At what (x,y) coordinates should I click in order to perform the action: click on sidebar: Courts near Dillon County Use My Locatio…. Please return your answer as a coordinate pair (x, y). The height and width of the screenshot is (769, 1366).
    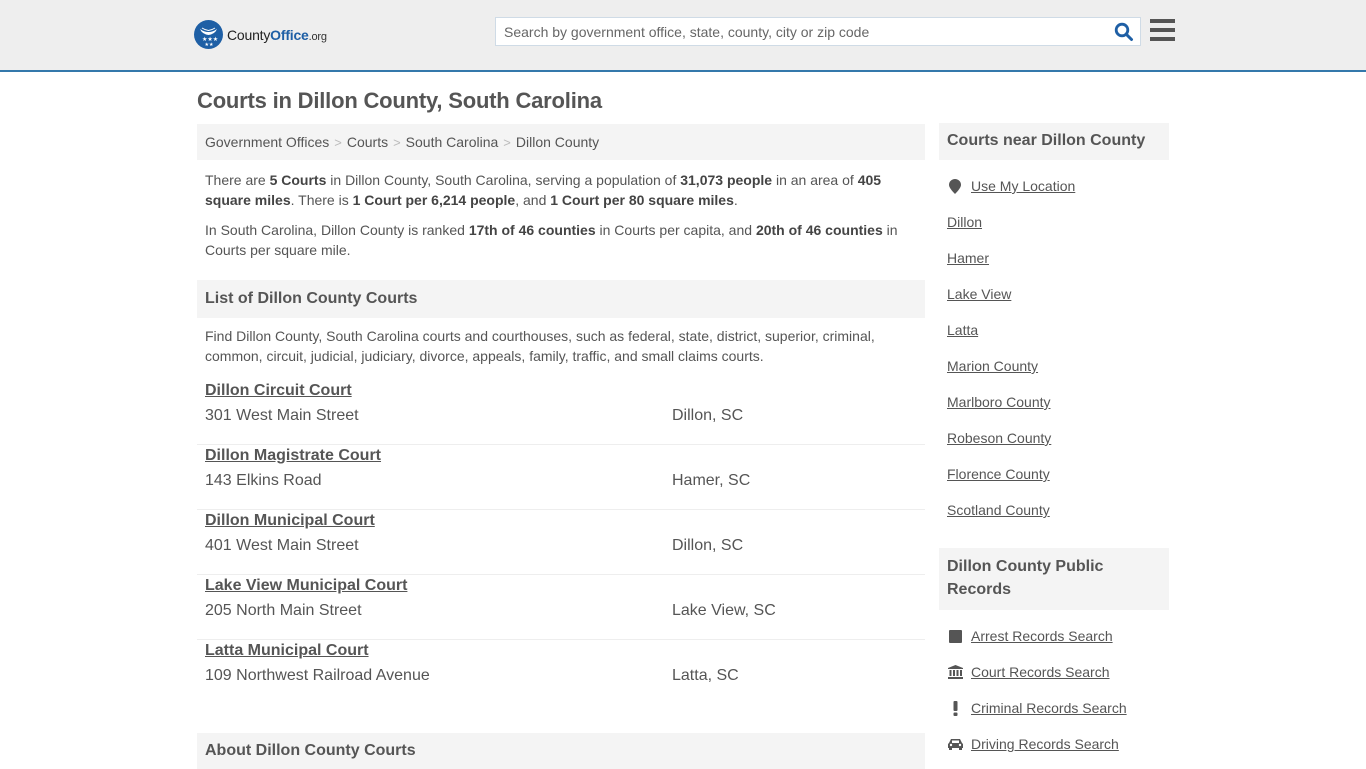
    Looking at the image, I should click on (1054, 442).